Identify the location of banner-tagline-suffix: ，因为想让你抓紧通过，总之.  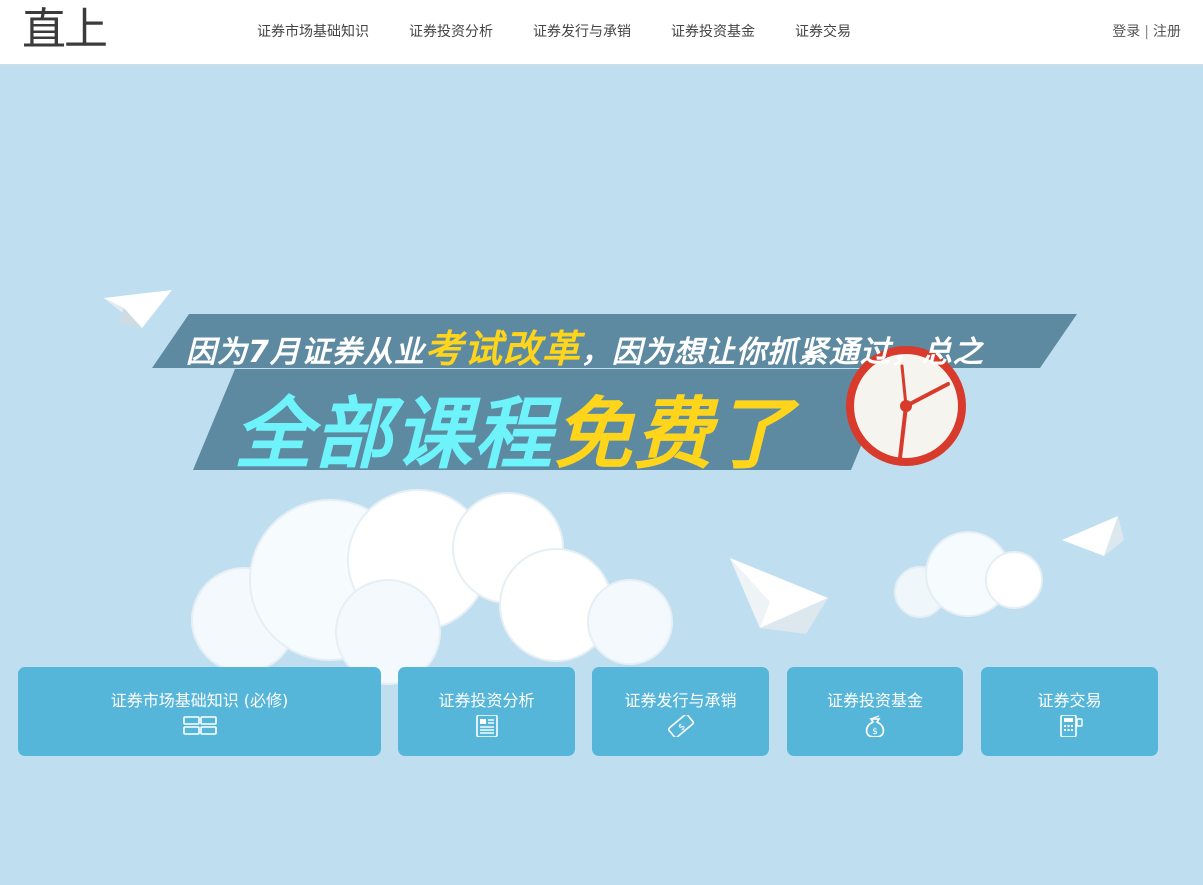
(782, 352).